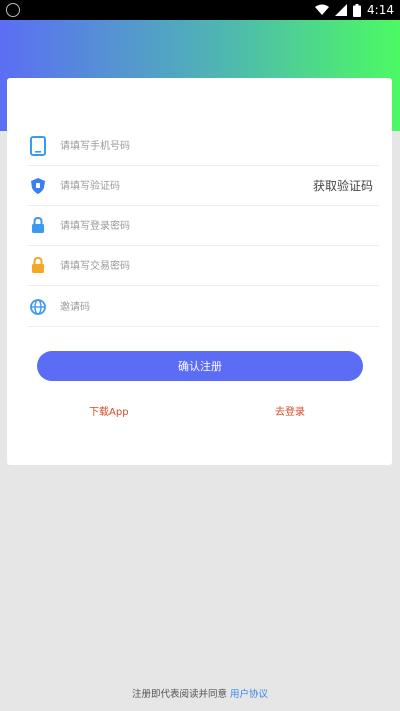  I want to click on footer-text: 注册即代表阅读并同意, so click(179, 694).